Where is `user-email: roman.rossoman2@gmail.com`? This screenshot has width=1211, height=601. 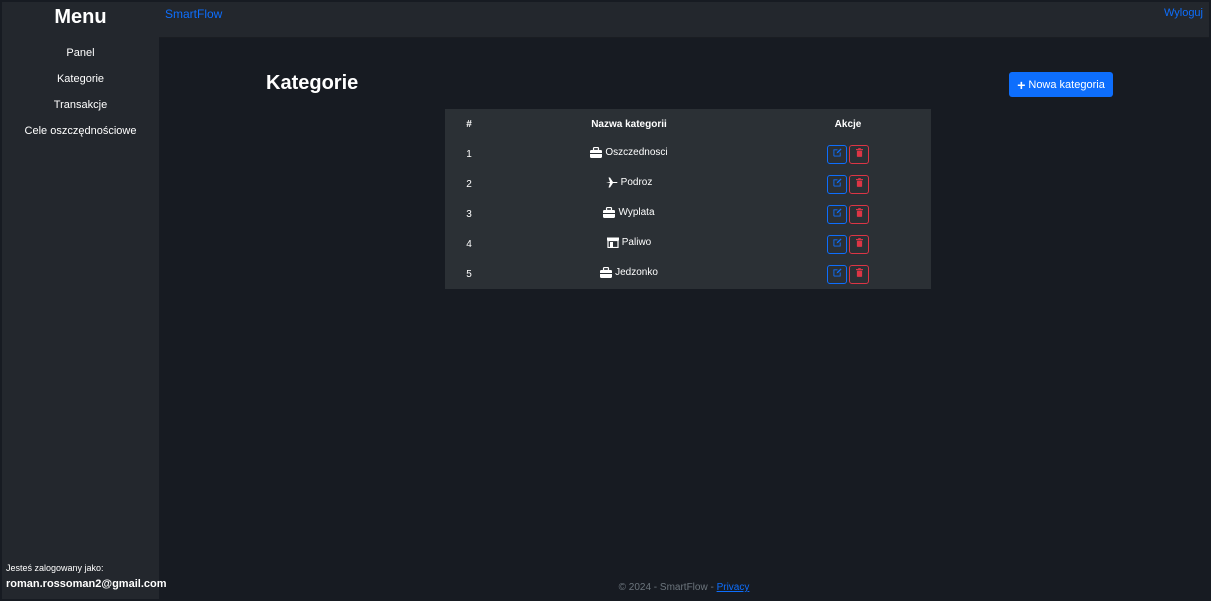
user-email: roman.rossoman2@gmail.com is located at coordinates (86, 584).